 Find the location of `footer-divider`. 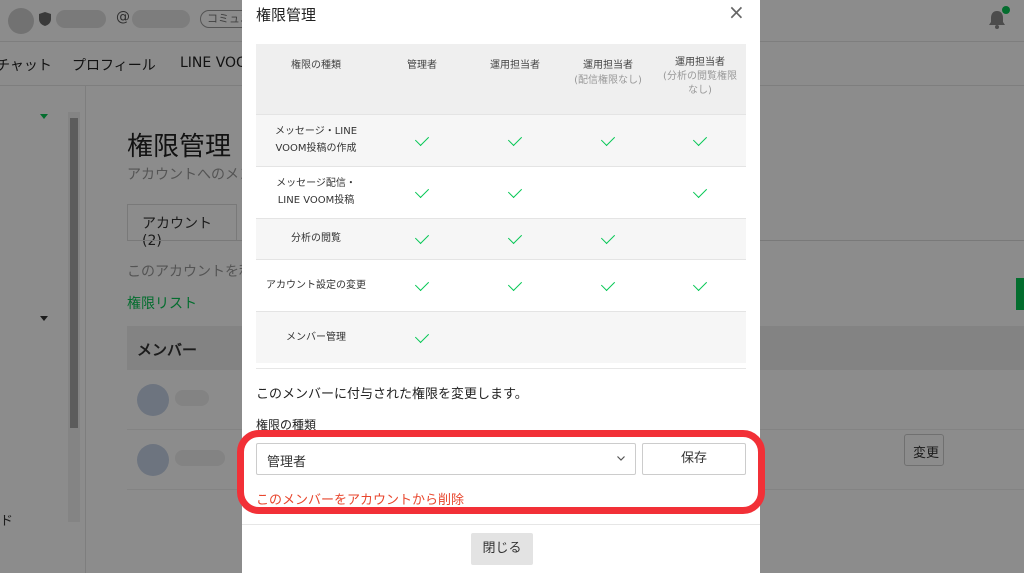

footer-divider is located at coordinates (501, 524).